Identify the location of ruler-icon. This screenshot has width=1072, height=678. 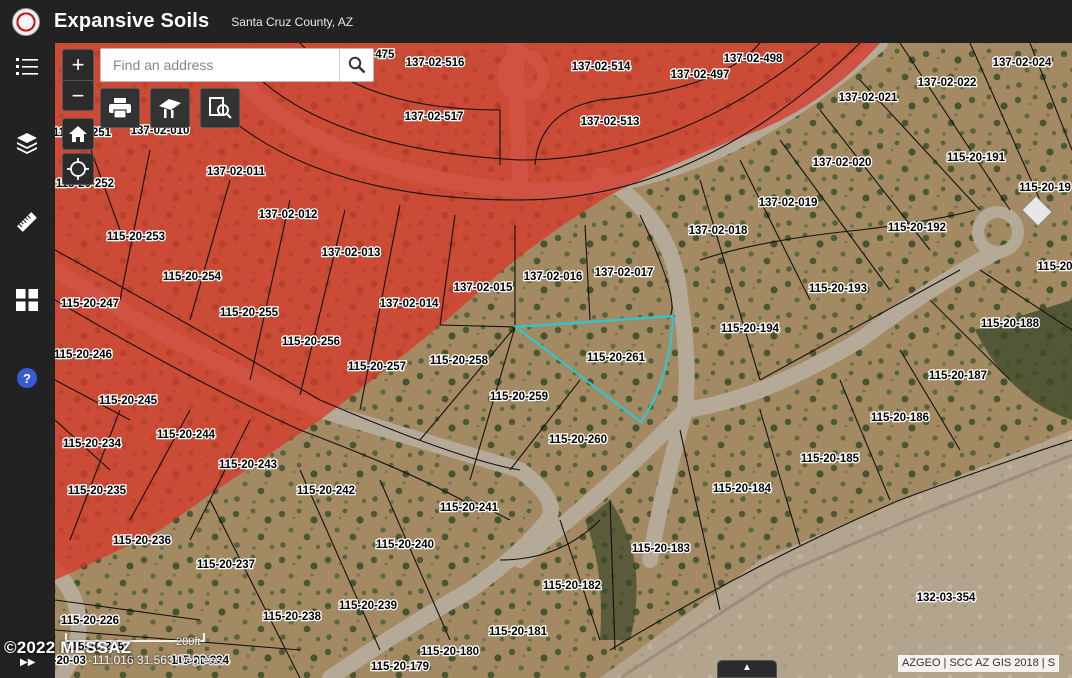
(27, 222).